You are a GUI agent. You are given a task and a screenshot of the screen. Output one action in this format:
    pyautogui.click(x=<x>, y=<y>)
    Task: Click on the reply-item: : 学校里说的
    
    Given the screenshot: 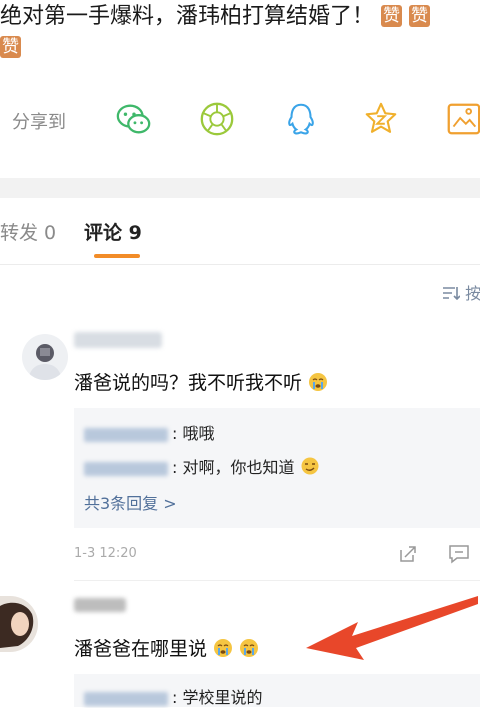 What is the action you would take?
    pyautogui.click(x=173, y=696)
    